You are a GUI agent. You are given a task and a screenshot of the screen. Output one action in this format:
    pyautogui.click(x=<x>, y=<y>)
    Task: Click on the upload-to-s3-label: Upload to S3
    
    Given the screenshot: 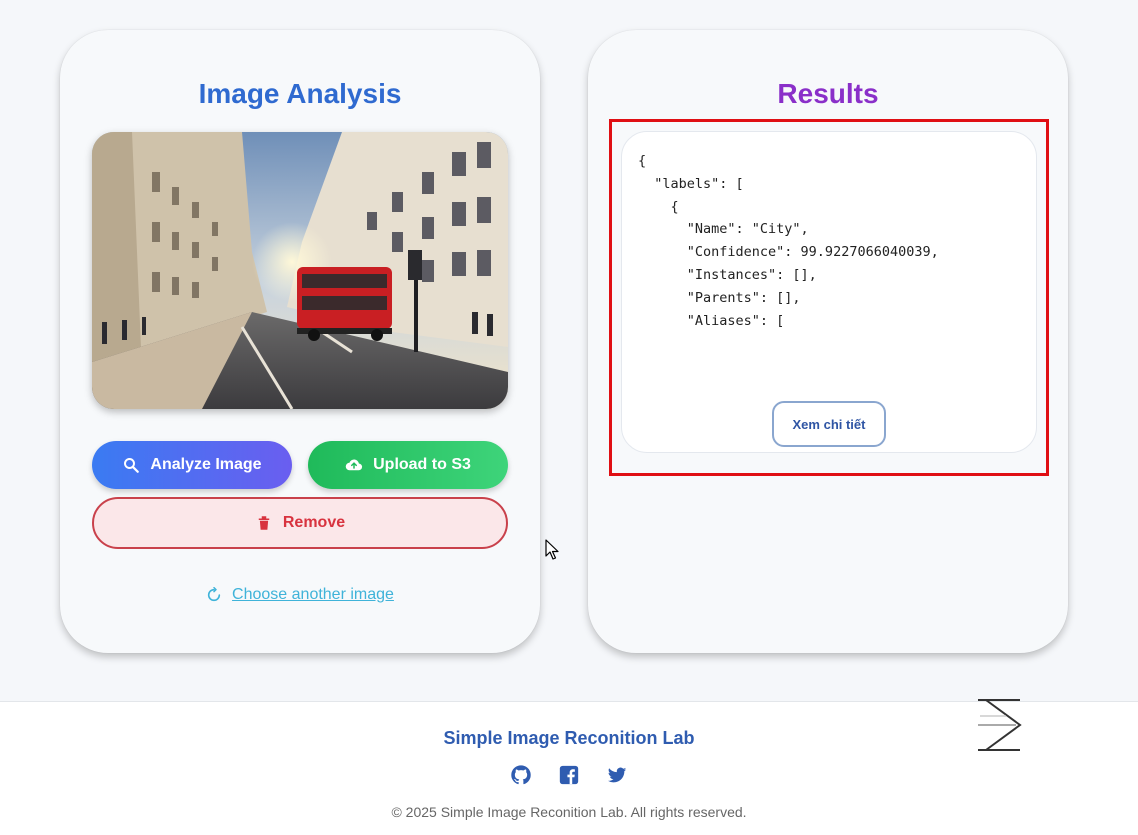 What is the action you would take?
    pyautogui.click(x=422, y=464)
    